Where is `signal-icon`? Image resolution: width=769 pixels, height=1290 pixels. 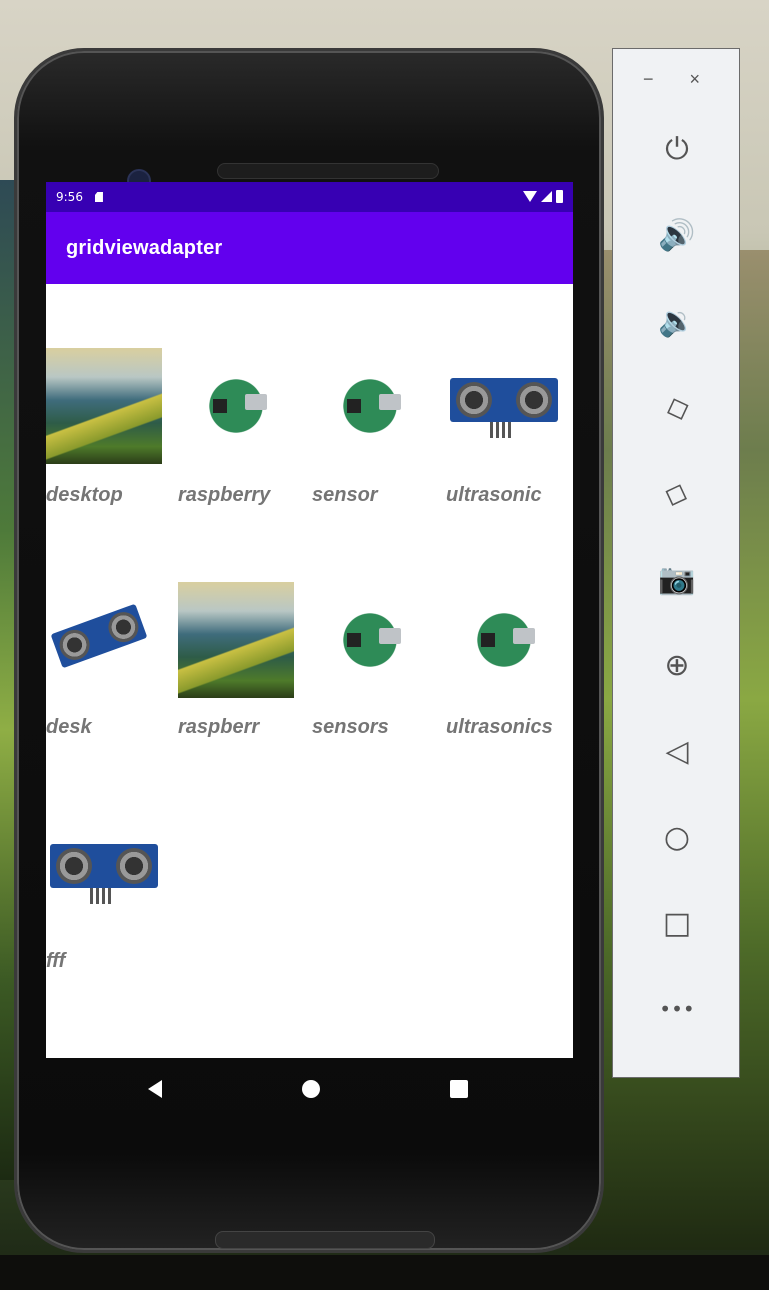
signal-icon is located at coordinates (546, 196).